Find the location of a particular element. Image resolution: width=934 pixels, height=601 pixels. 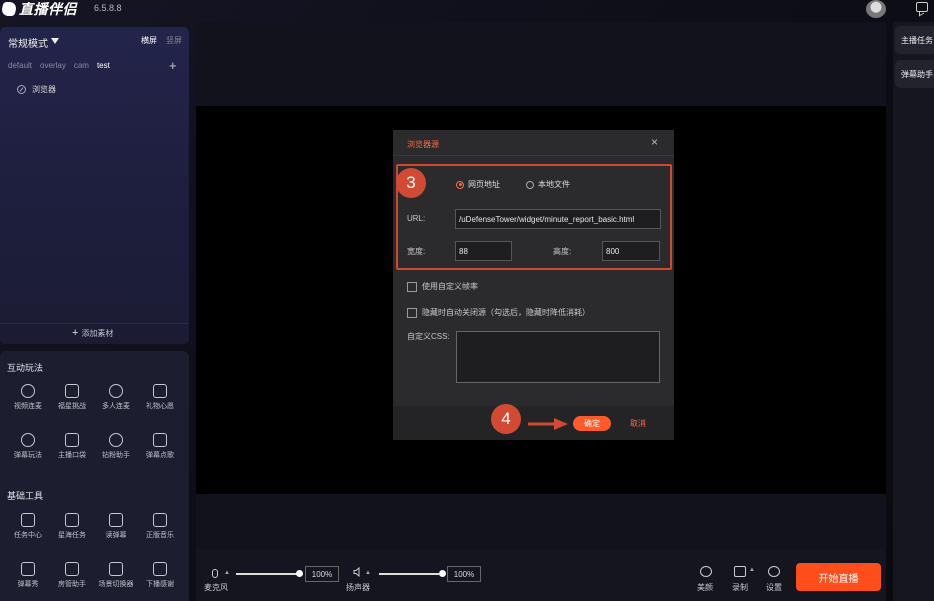

tool-diamond-fan: 钻粉助手 is located at coordinates (116, 446).